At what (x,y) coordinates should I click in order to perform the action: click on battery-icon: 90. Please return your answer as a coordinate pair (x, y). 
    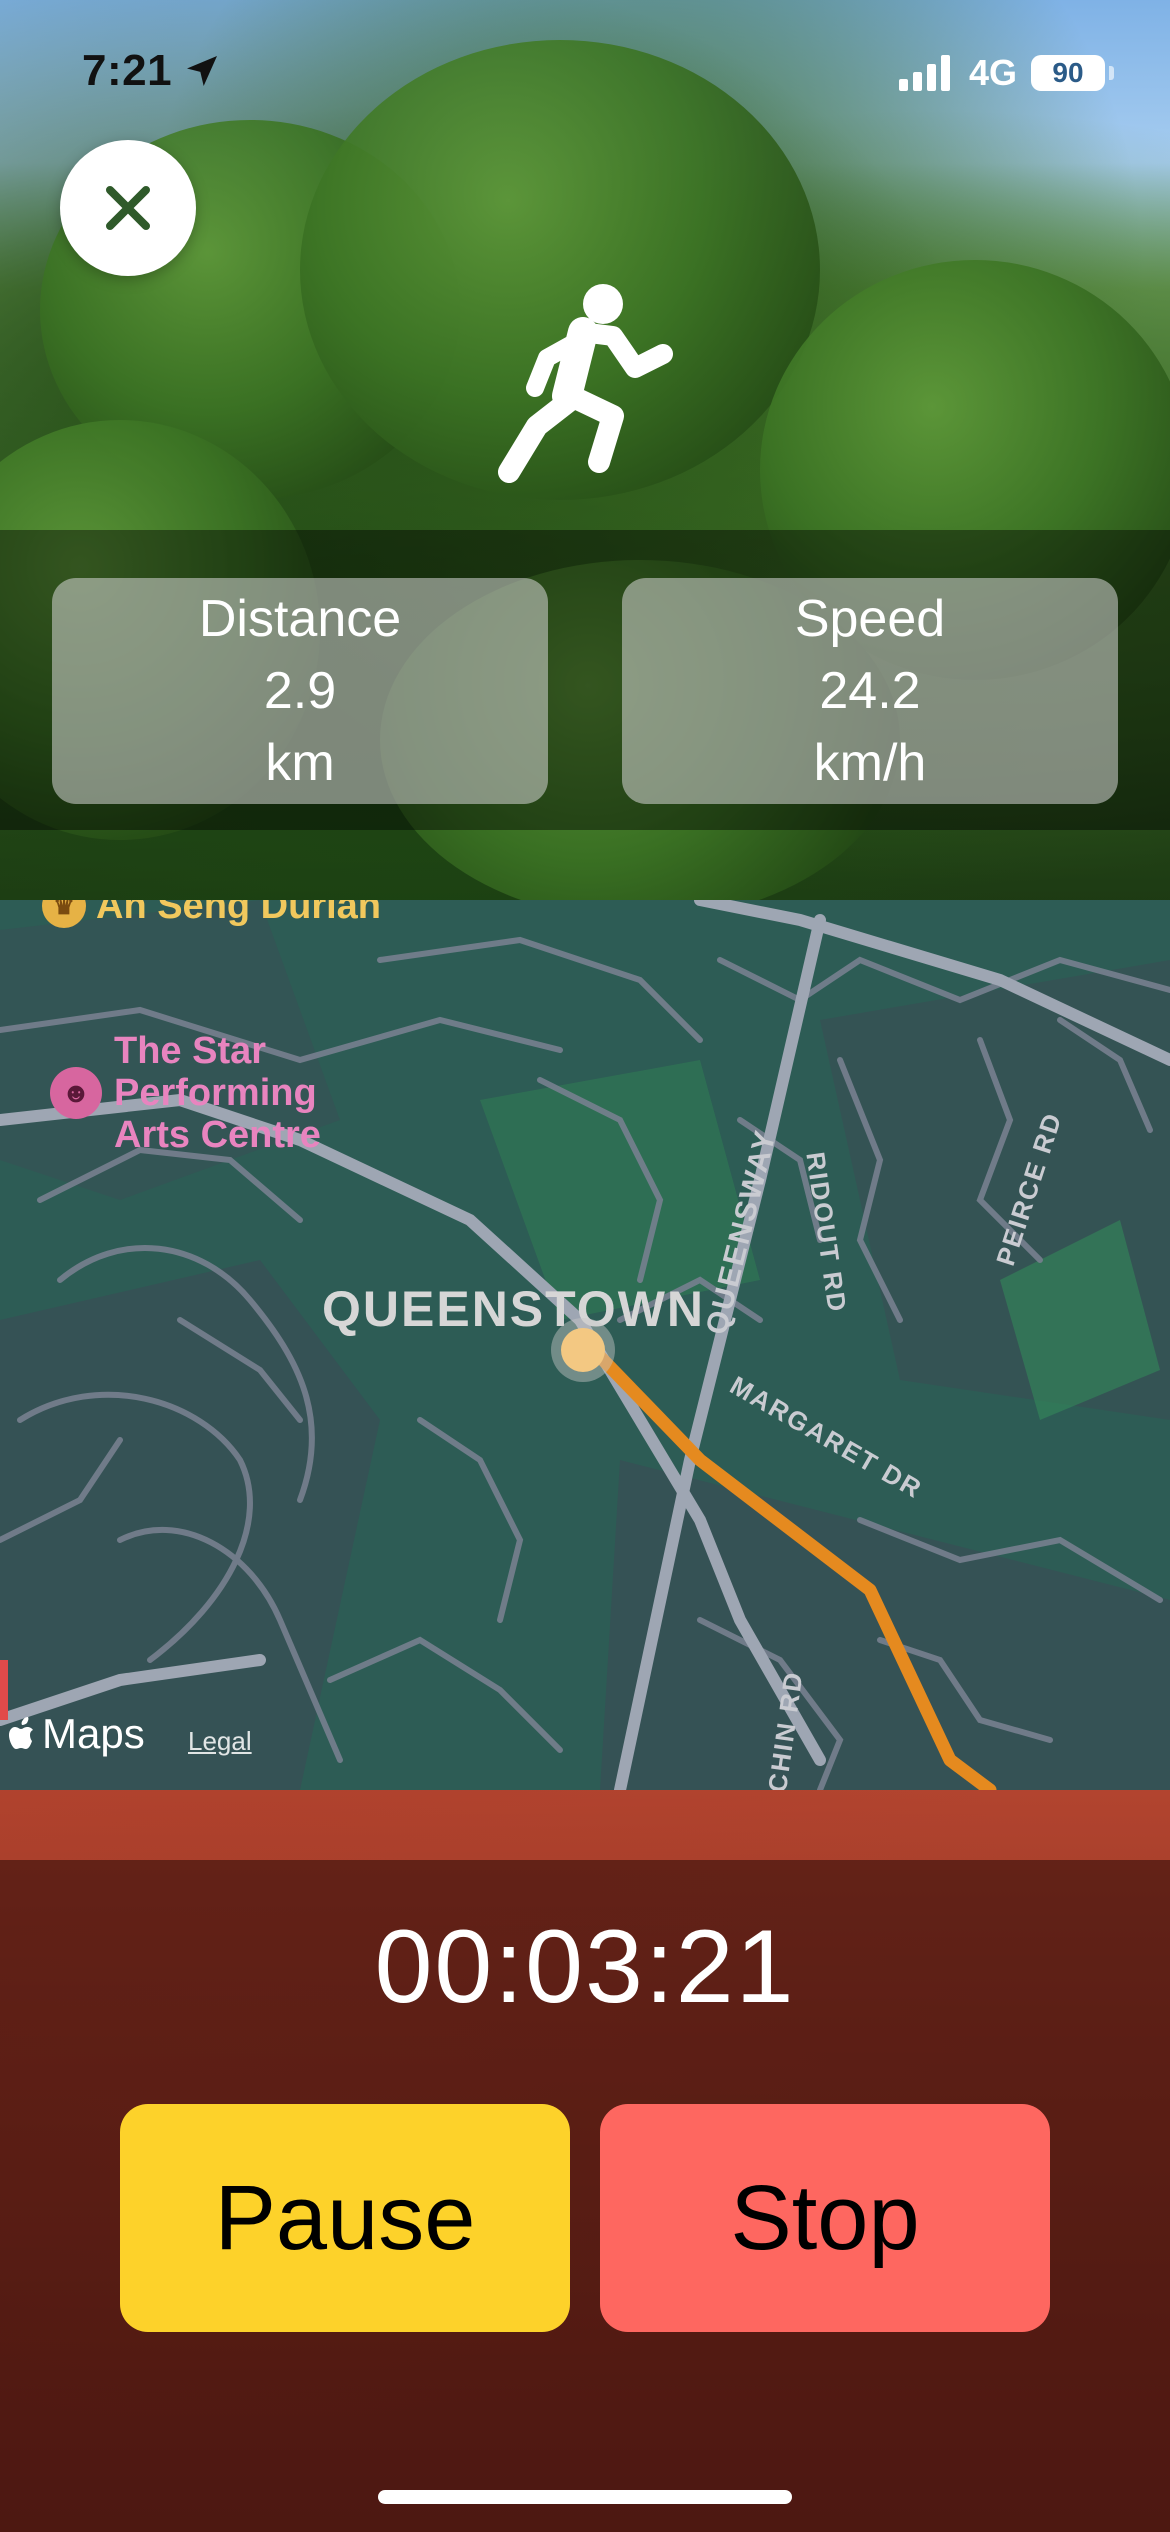
    Looking at the image, I should click on (1072, 73).